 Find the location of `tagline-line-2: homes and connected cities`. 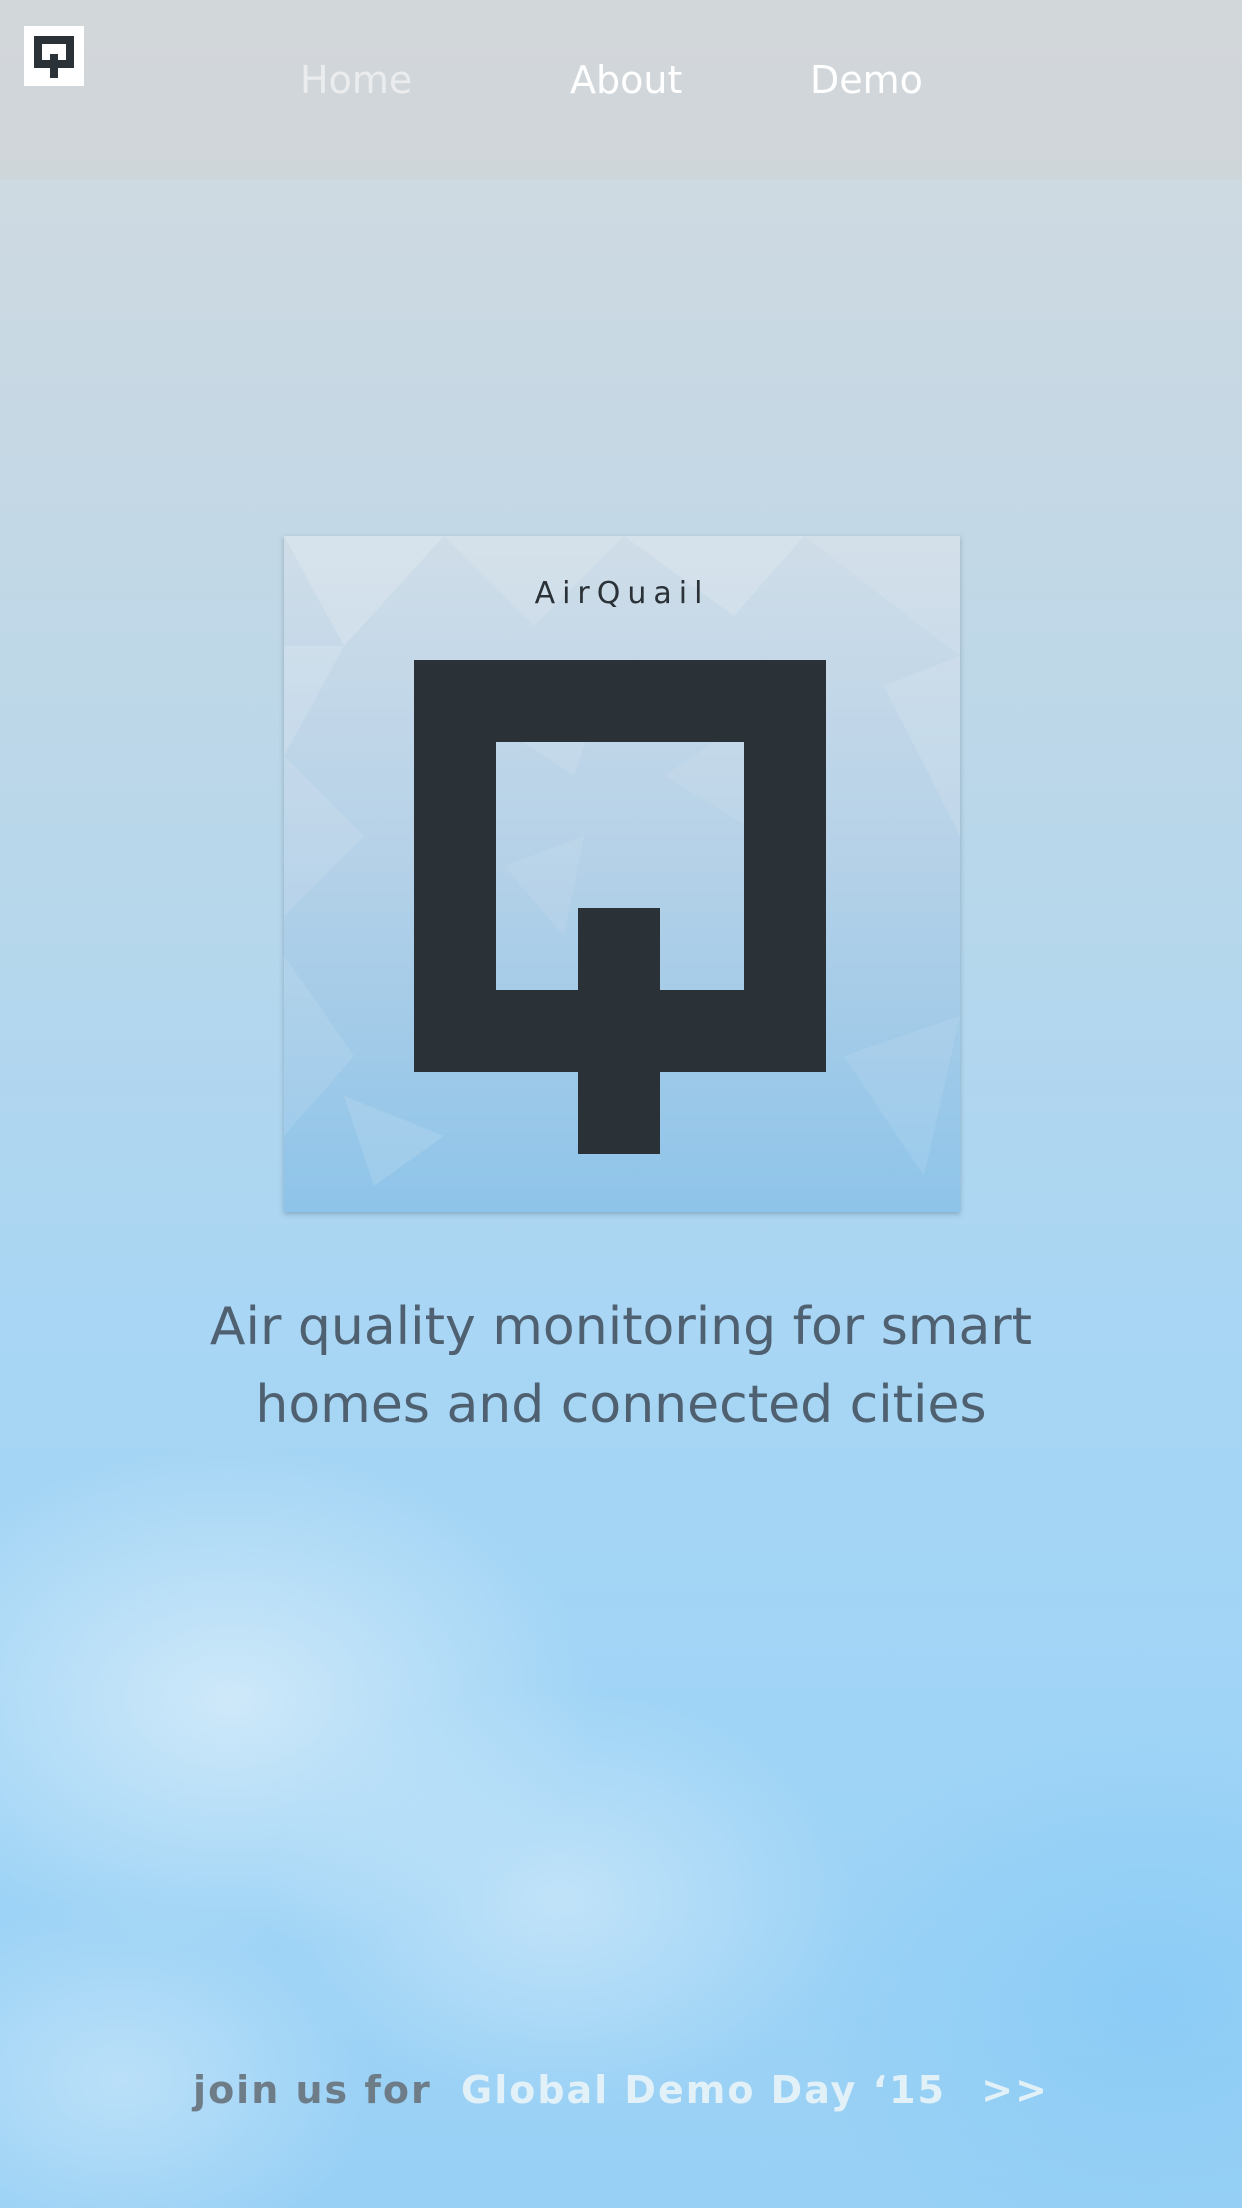

tagline-line-2: homes and connected cities is located at coordinates (621, 1405).